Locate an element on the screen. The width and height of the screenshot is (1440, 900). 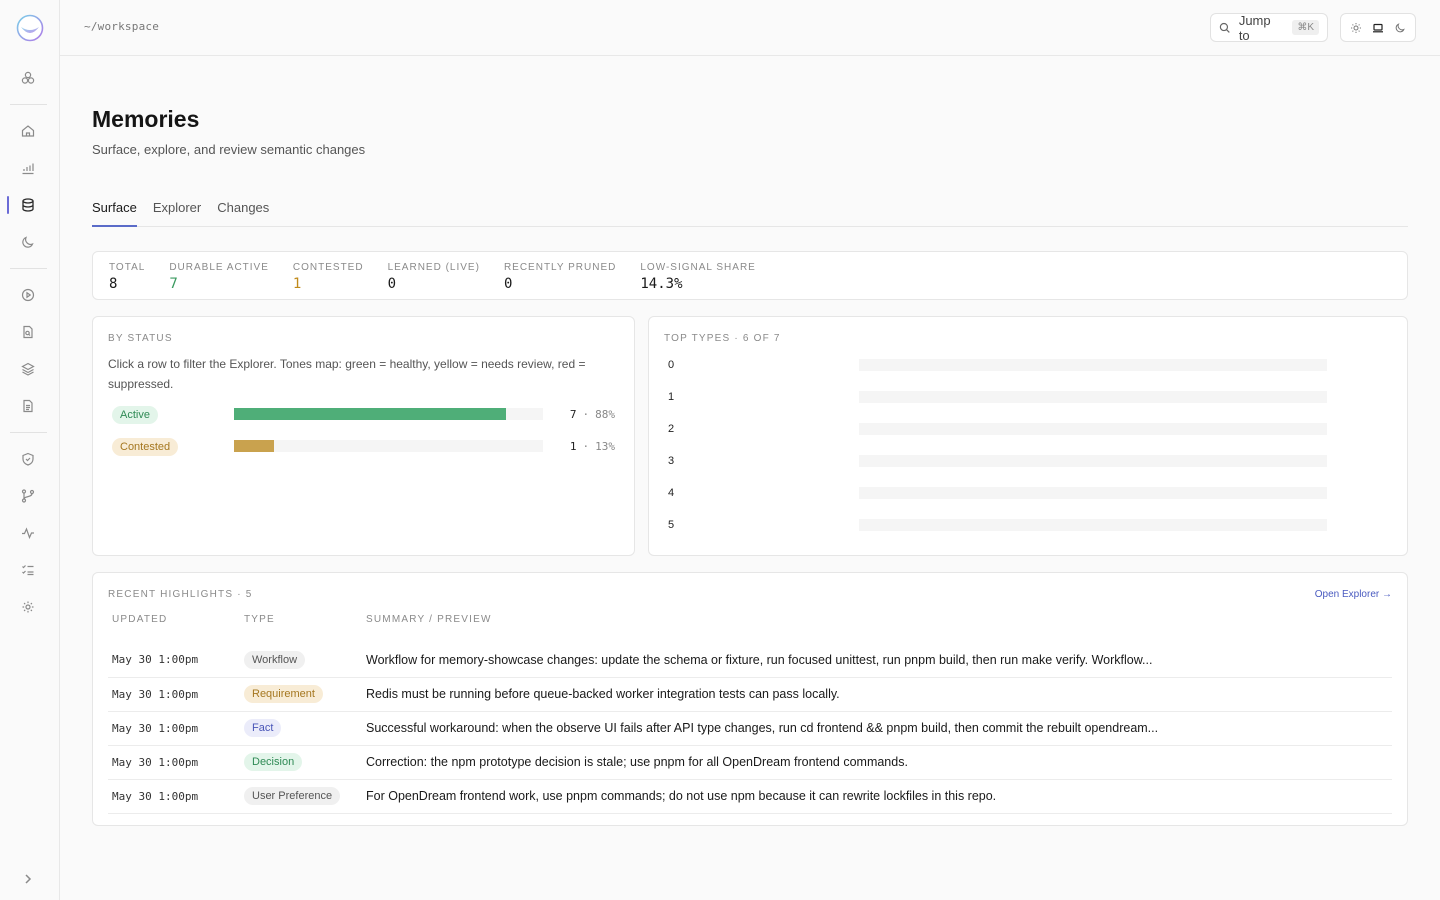
page-title: Memories is located at coordinates (146, 119).